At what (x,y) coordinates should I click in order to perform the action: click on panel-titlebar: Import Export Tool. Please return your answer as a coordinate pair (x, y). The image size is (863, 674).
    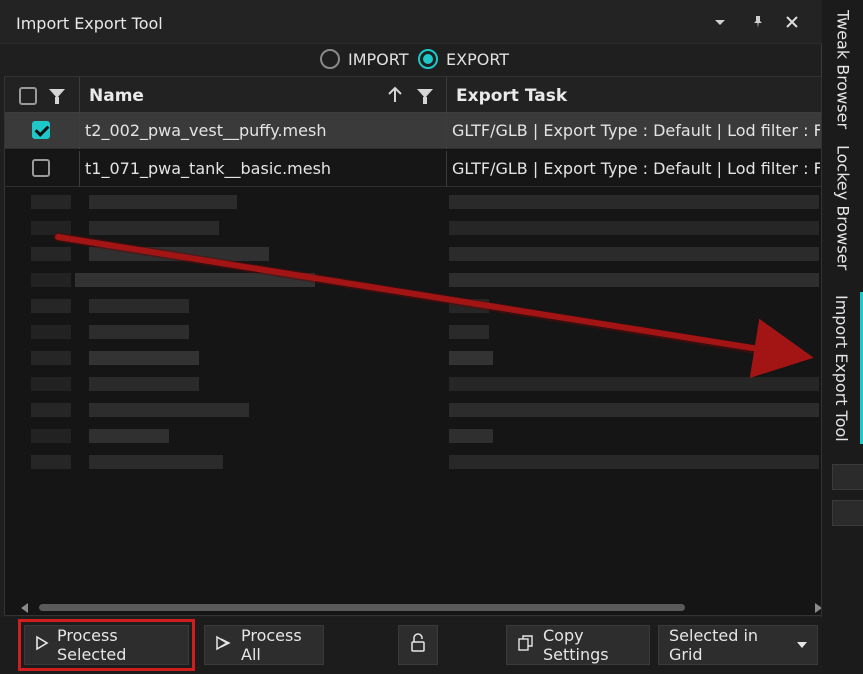
    Looking at the image, I should click on (411, 22).